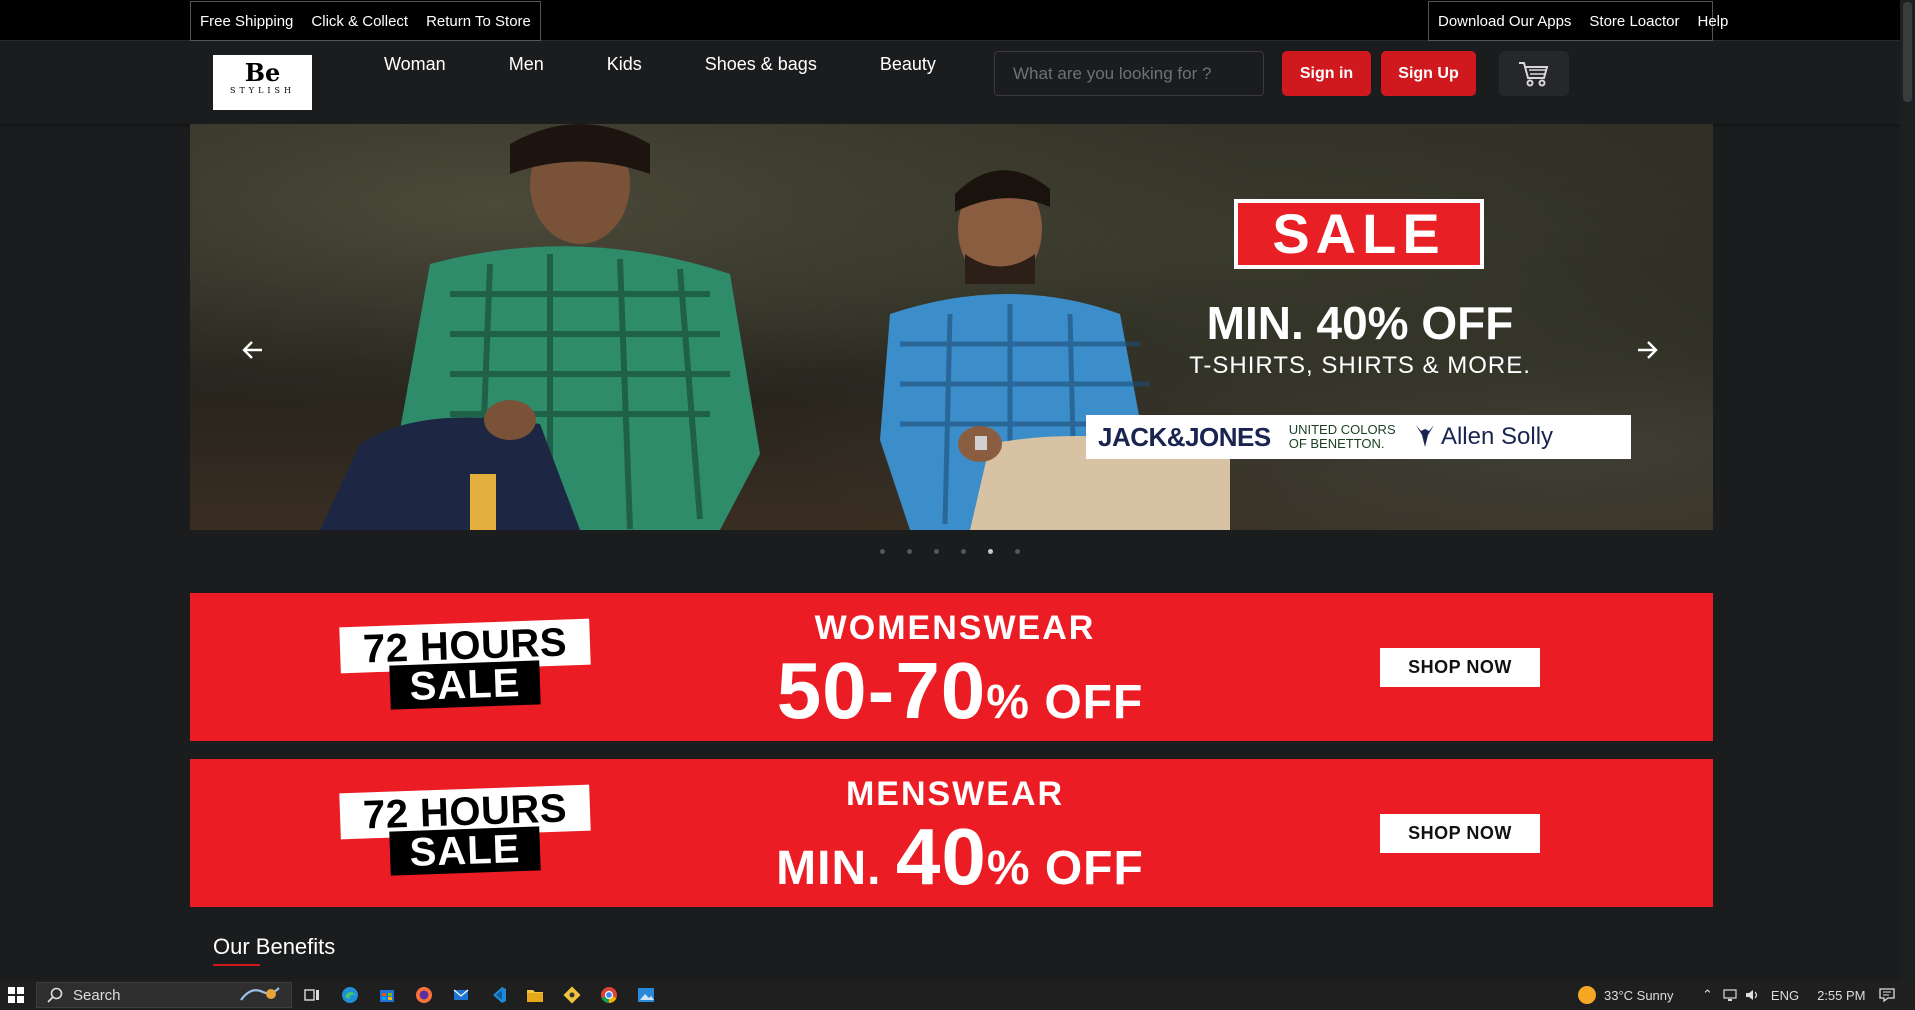  Describe the element at coordinates (526, 64) in the screenshot. I see `nav-men: Men` at that location.